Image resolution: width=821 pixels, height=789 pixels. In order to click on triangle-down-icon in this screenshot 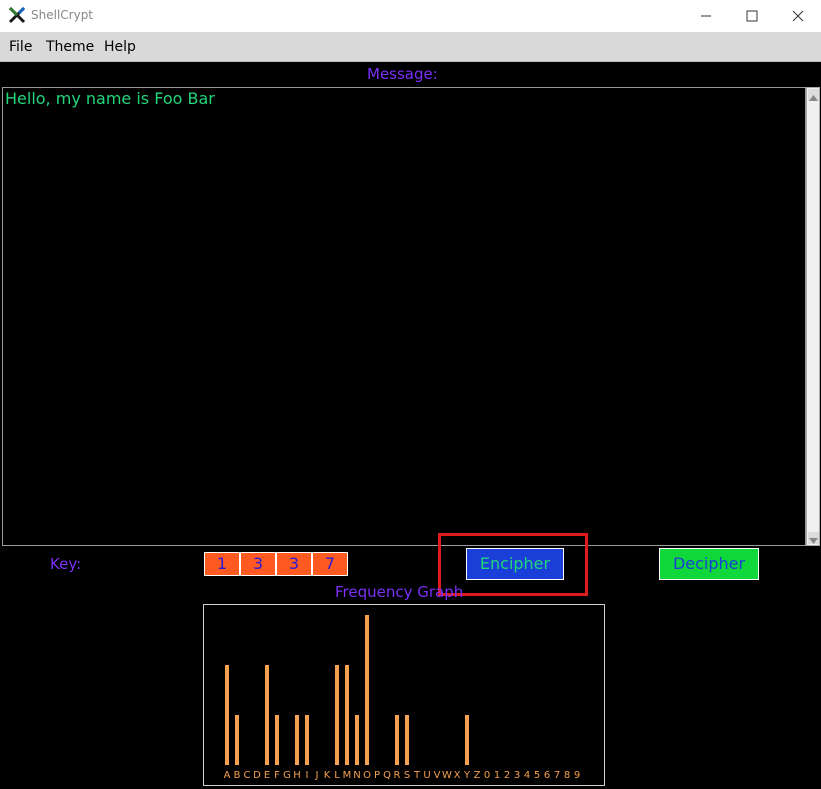, I will do `click(813, 541)`.